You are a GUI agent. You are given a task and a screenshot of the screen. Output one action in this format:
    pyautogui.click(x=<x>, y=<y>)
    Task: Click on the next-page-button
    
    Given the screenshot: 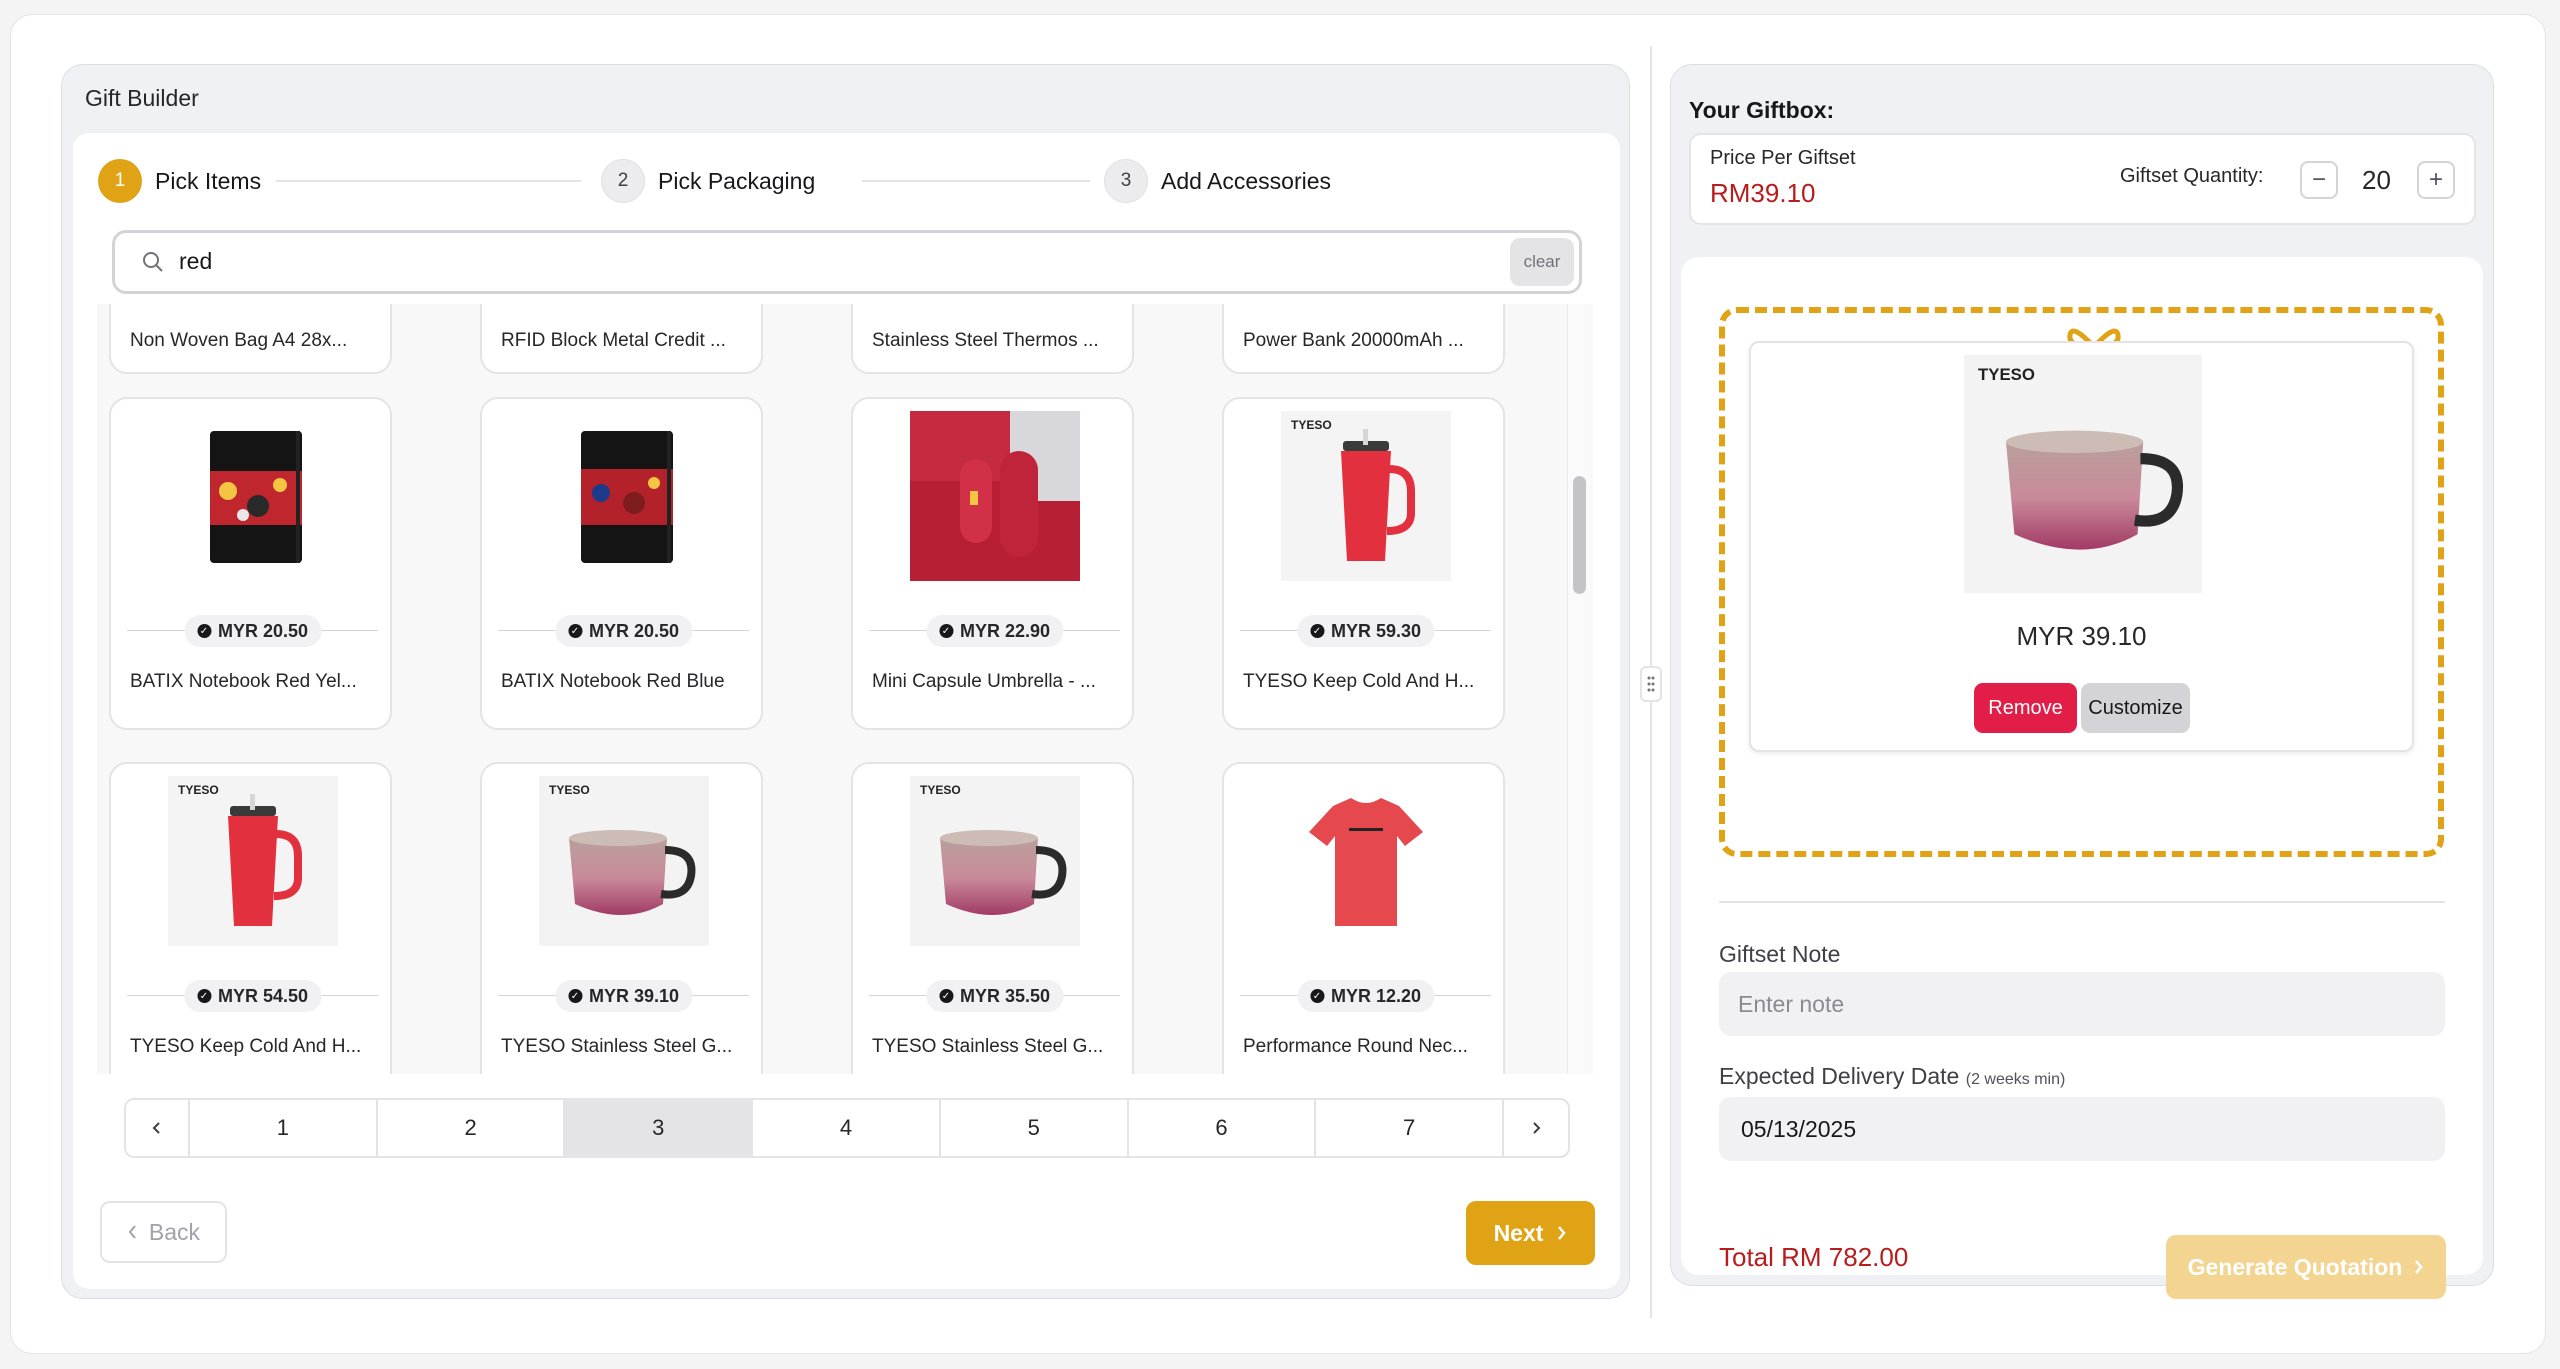 What is the action you would take?
    pyautogui.click(x=1536, y=1128)
    